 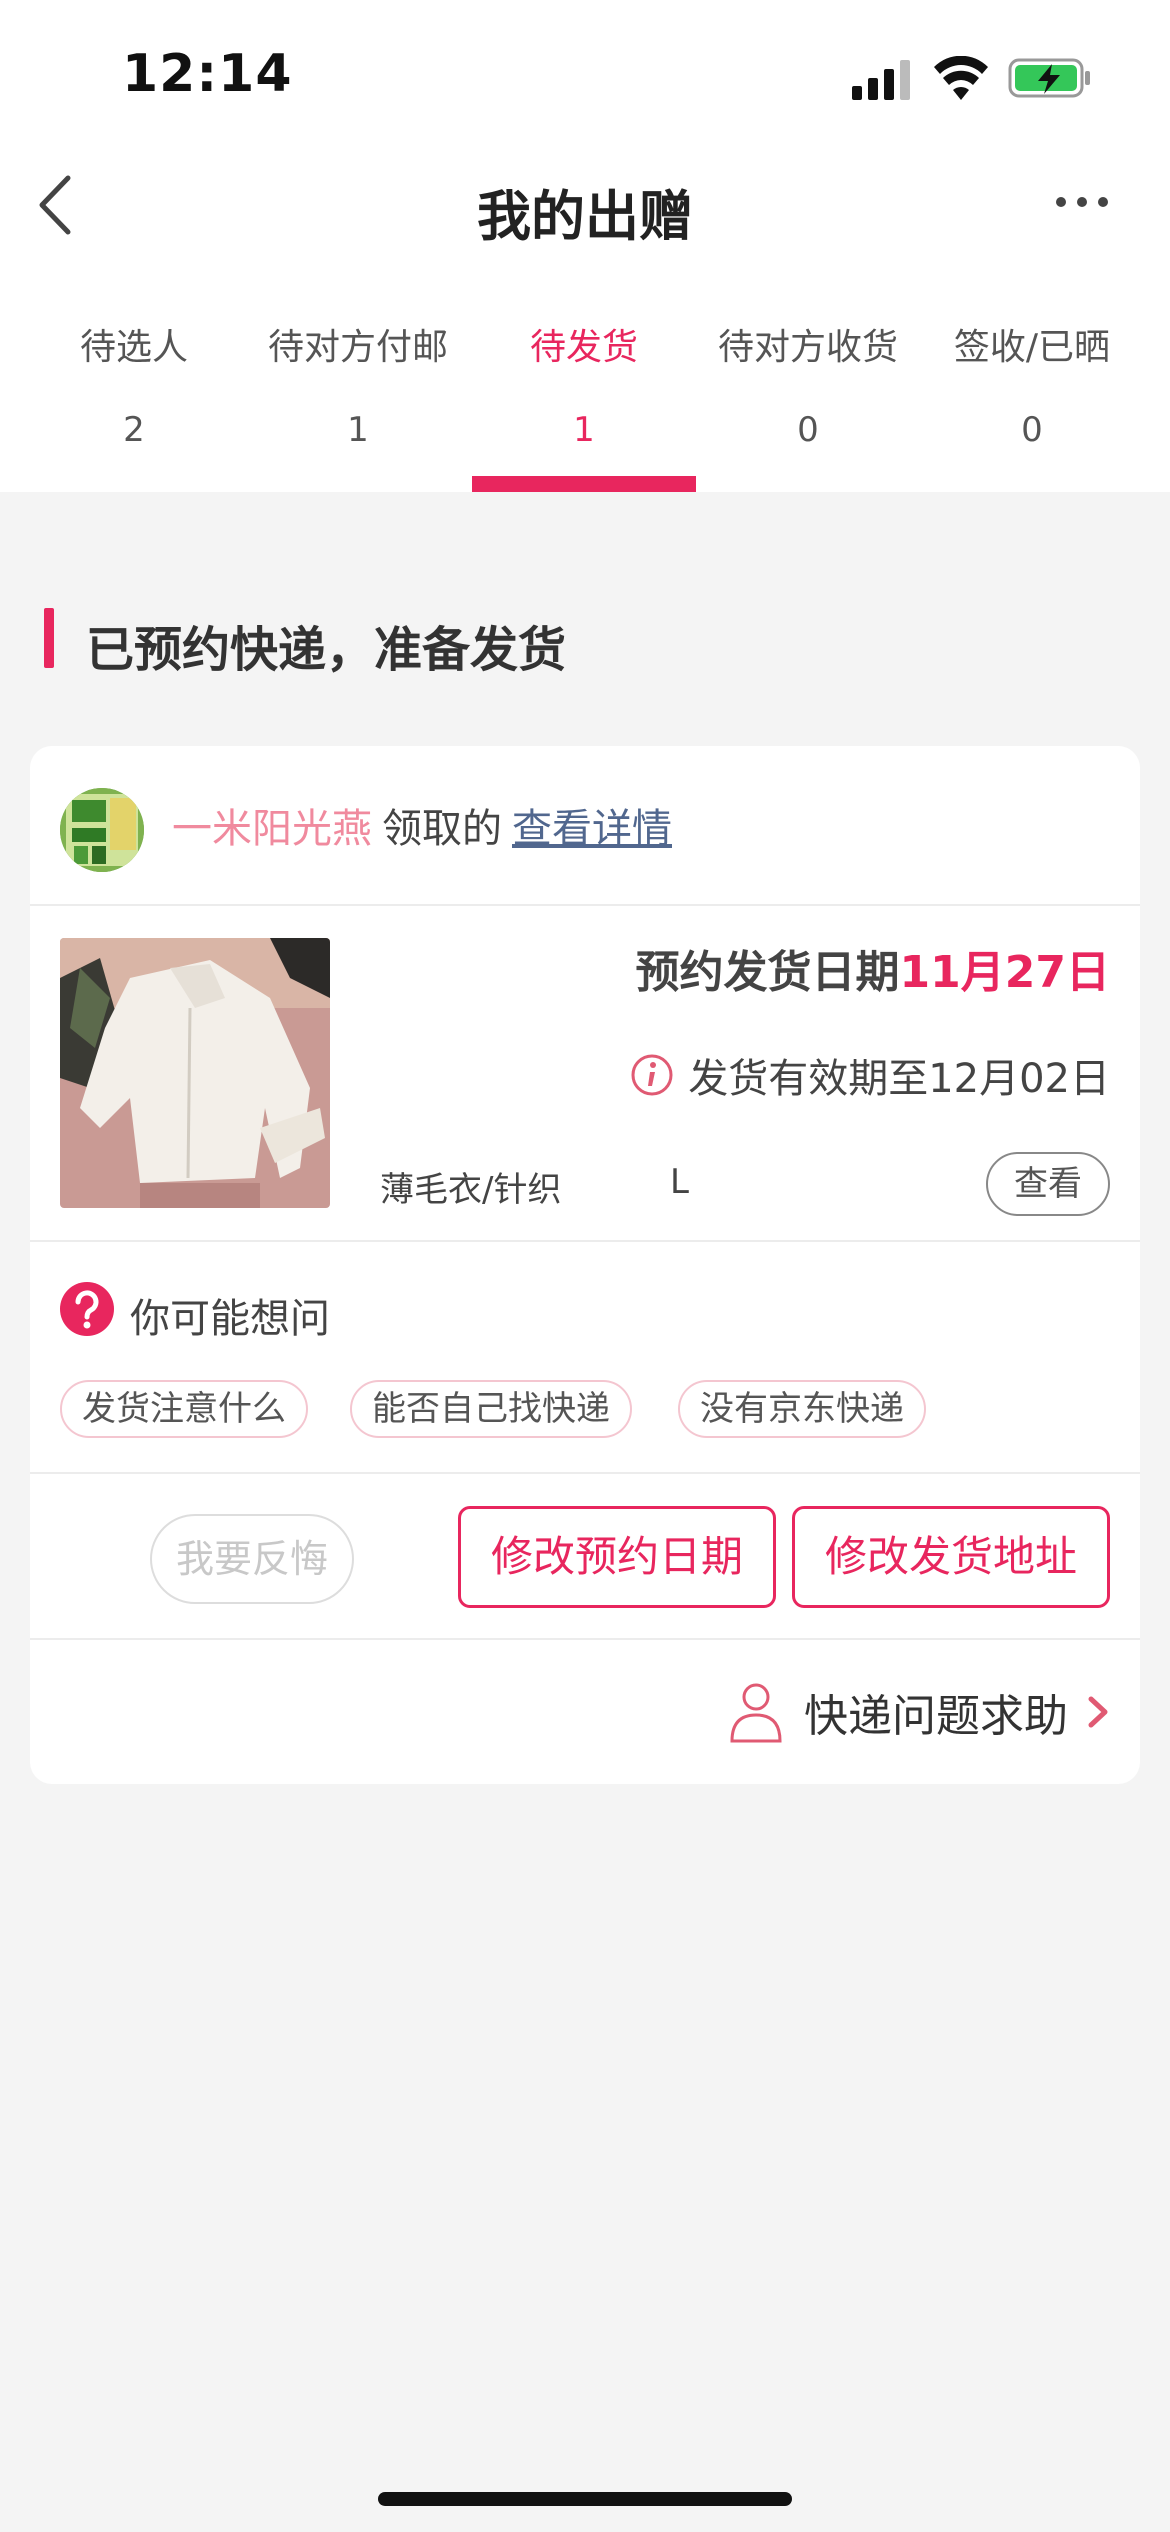 I want to click on section-title: 已预约快递，准备发货, so click(x=326, y=650).